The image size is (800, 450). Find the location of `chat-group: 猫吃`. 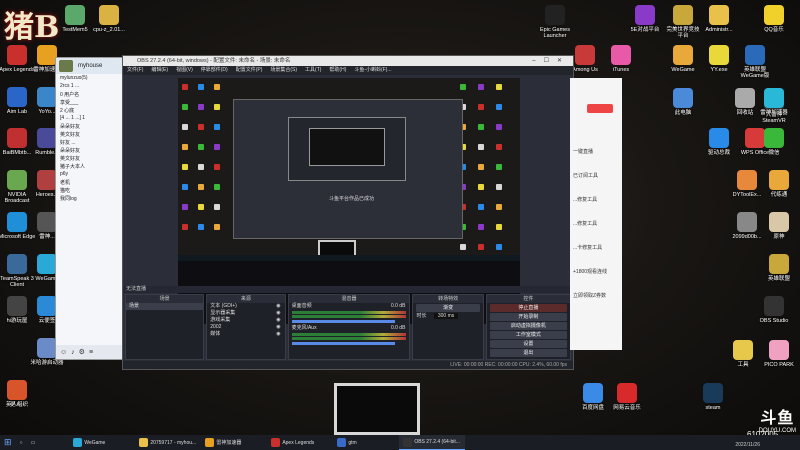

chat-group: 猫吃 is located at coordinates (90, 190).